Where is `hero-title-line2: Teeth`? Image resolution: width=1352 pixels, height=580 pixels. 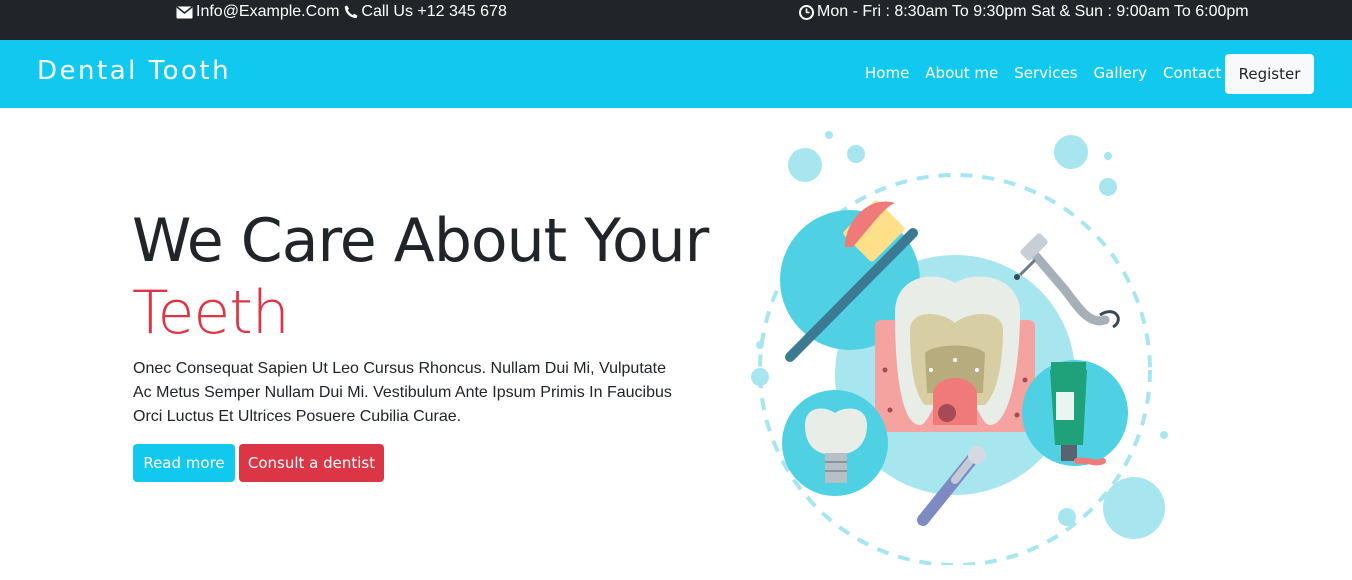 hero-title-line2: Teeth is located at coordinates (211, 313).